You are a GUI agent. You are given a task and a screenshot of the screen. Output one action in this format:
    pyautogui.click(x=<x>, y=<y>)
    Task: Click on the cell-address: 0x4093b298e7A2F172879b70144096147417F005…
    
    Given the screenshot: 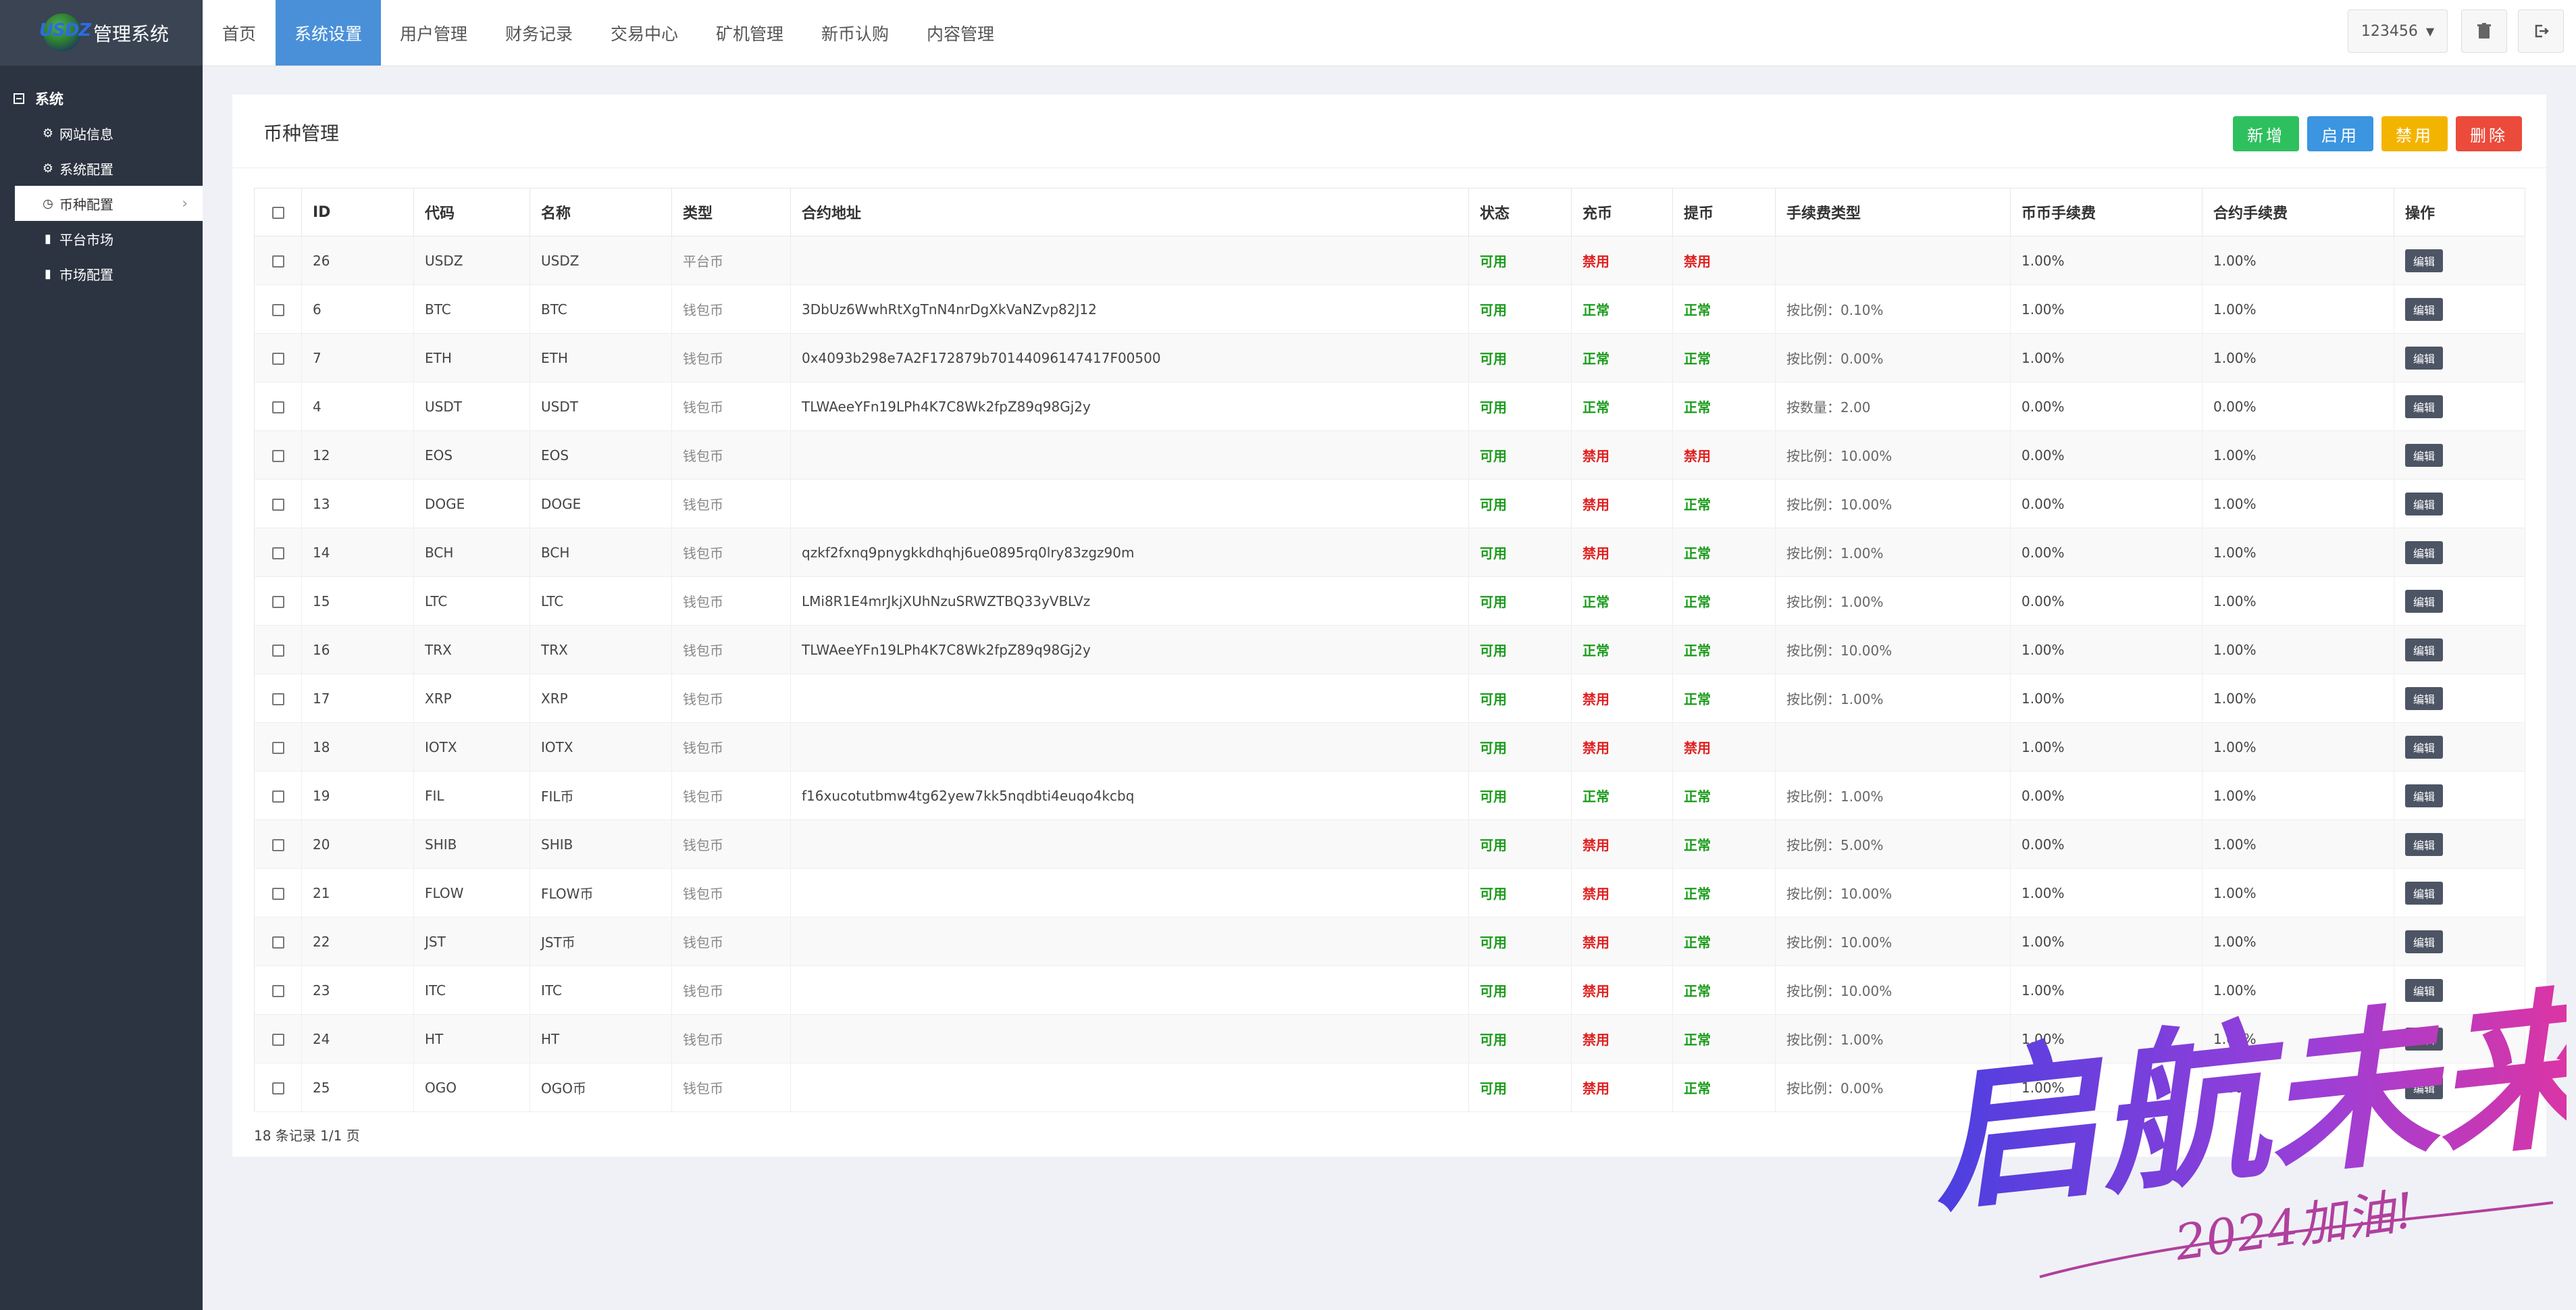 What is the action you would take?
    pyautogui.click(x=1129, y=357)
    